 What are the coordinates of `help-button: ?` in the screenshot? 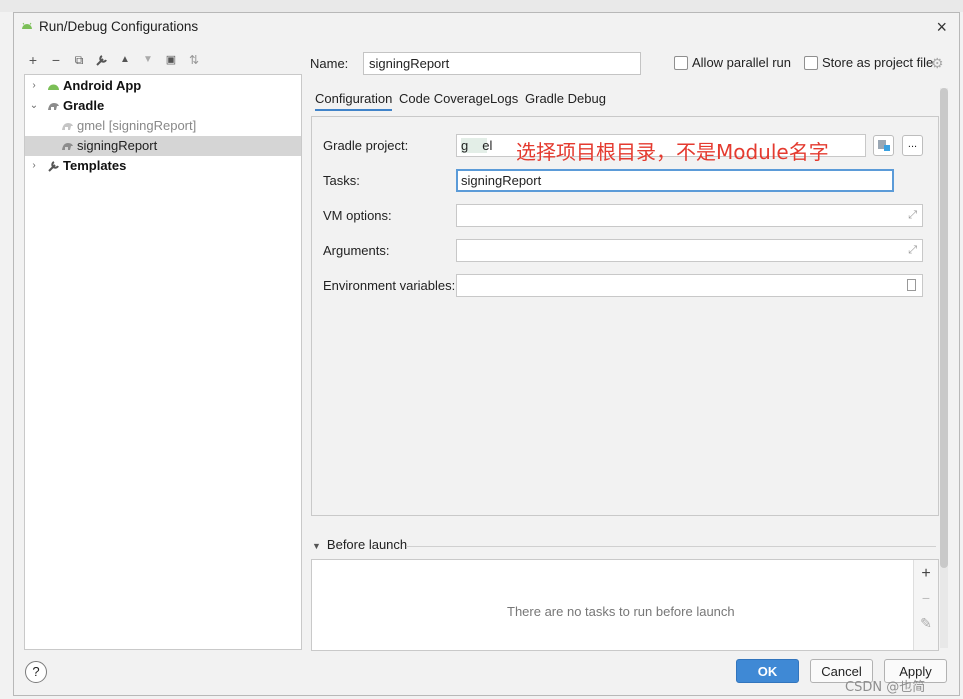 It's located at (36, 672).